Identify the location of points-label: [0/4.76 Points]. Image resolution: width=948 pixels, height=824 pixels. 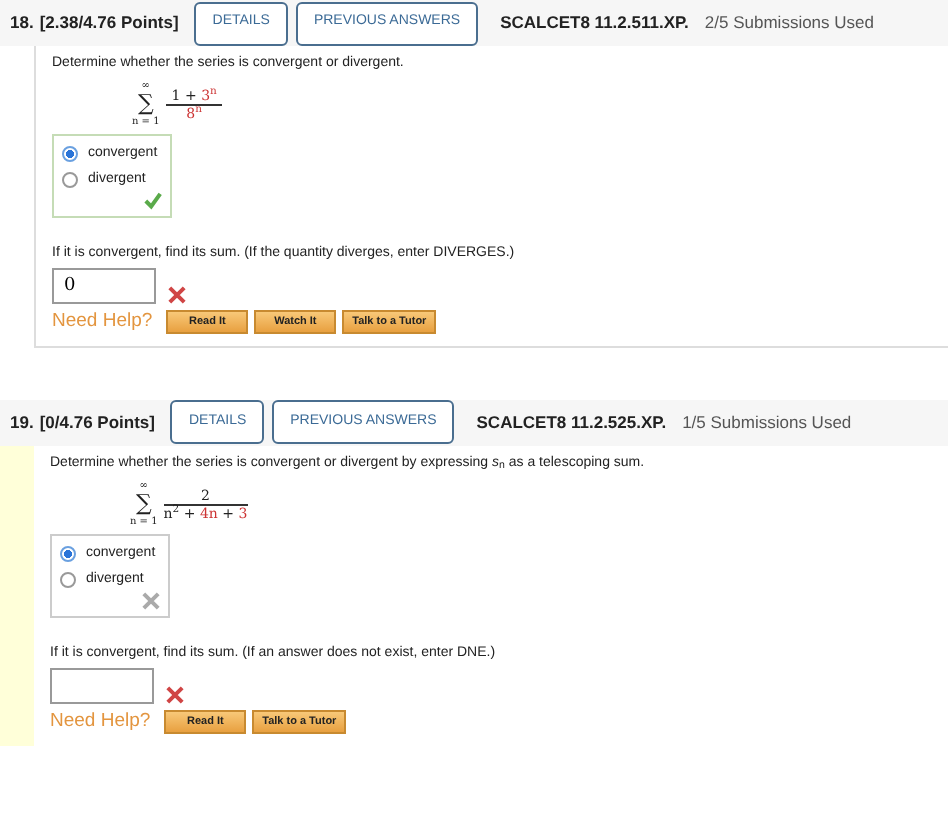
(97, 423).